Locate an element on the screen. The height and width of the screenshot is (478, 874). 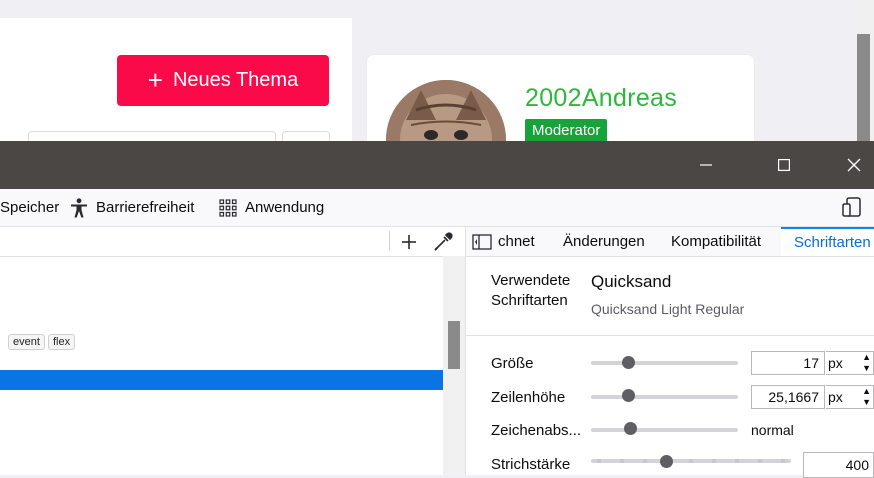
responsive-design-icon is located at coordinates (852, 207).